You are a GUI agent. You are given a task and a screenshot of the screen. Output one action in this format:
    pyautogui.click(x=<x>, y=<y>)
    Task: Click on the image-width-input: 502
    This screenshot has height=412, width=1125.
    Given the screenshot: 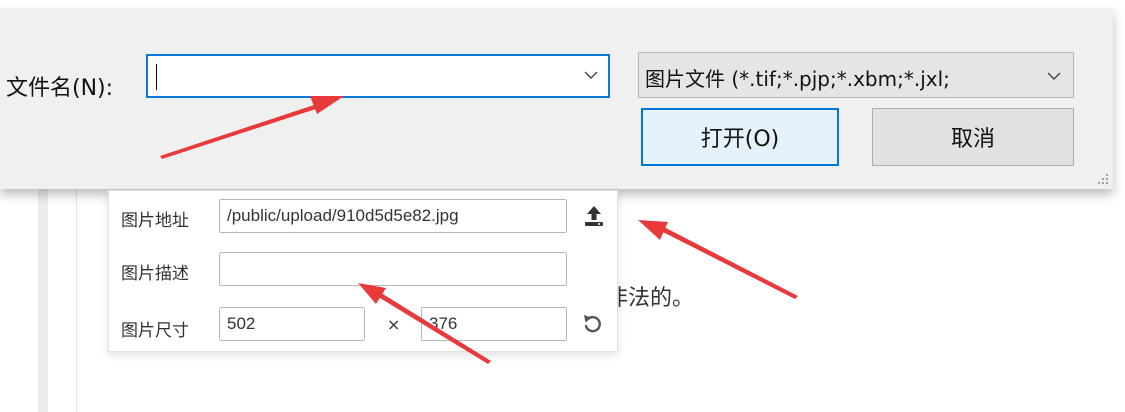 What is the action you would take?
    pyautogui.click(x=292, y=324)
    